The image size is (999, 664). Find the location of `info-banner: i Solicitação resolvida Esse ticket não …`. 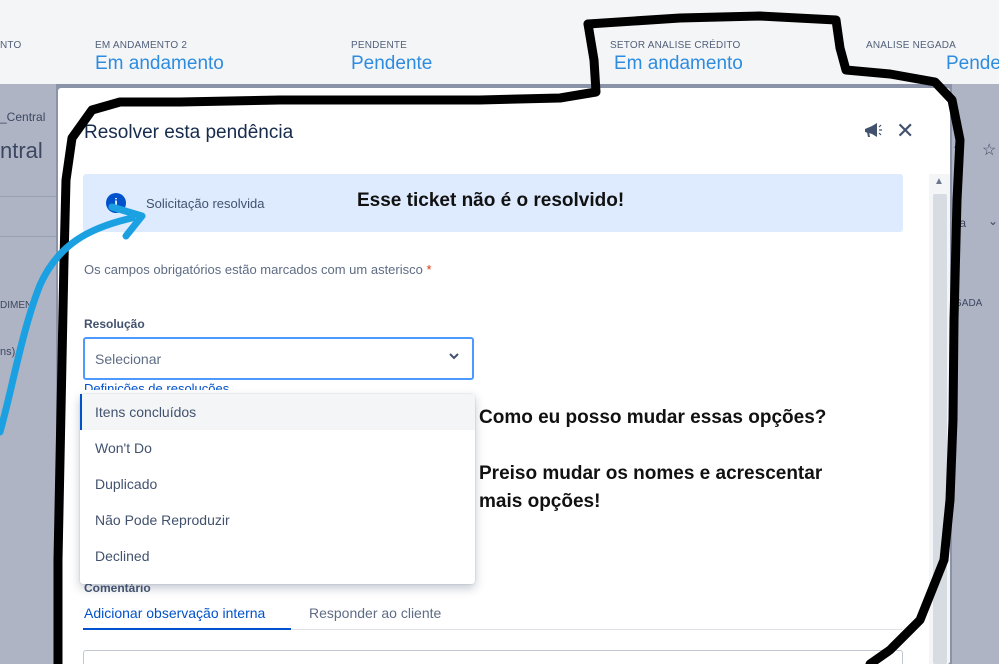

info-banner: i Solicitação resolvida Esse ticket não … is located at coordinates (493, 203).